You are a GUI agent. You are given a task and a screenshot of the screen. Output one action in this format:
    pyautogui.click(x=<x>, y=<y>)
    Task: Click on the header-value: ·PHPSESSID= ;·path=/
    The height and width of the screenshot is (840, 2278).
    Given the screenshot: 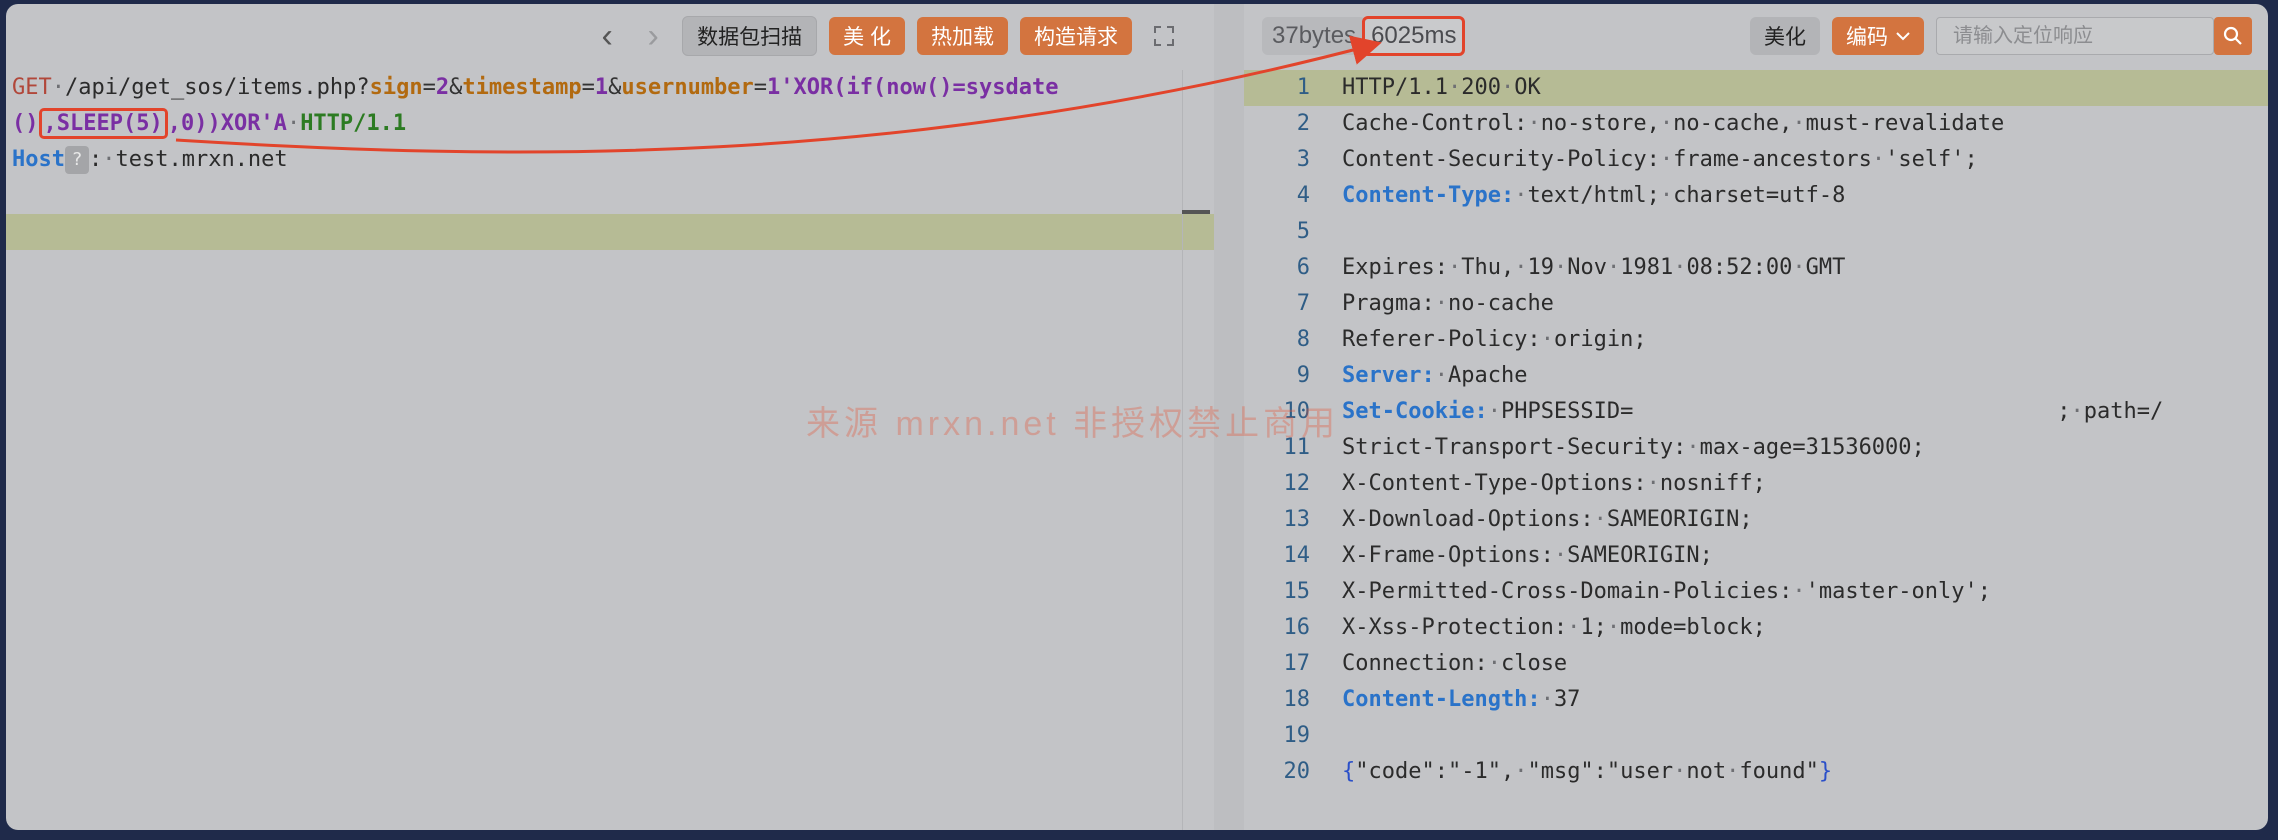 What is the action you would take?
    pyautogui.click(x=1825, y=411)
    